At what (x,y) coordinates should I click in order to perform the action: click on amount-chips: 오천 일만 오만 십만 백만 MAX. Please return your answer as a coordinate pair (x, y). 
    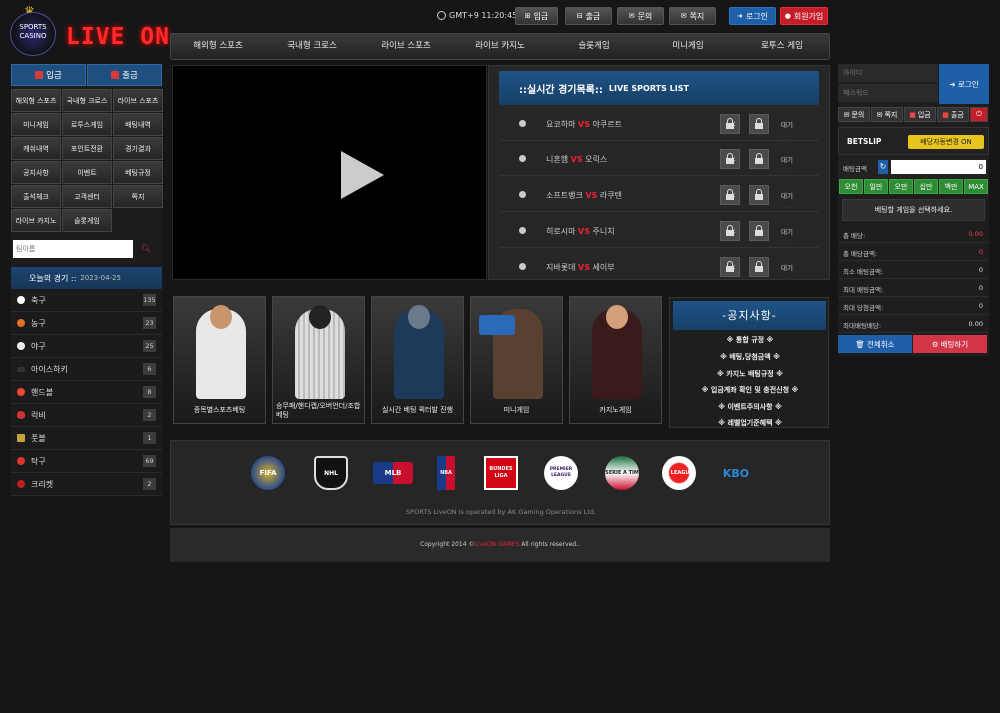
    Looking at the image, I should click on (913, 186).